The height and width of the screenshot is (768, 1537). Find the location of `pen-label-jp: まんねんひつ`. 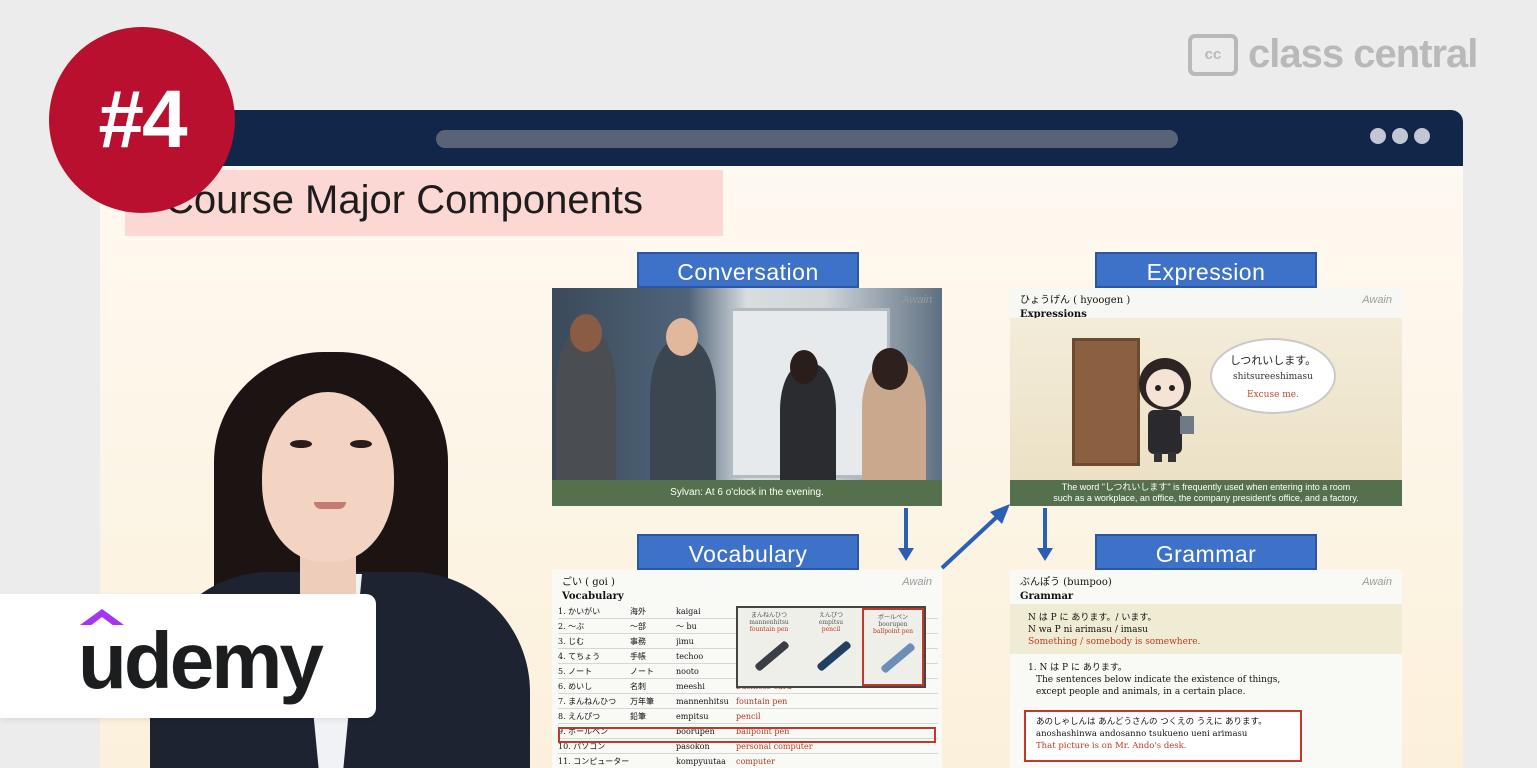

pen-label-jp: まんねんひつ is located at coordinates (768, 615).